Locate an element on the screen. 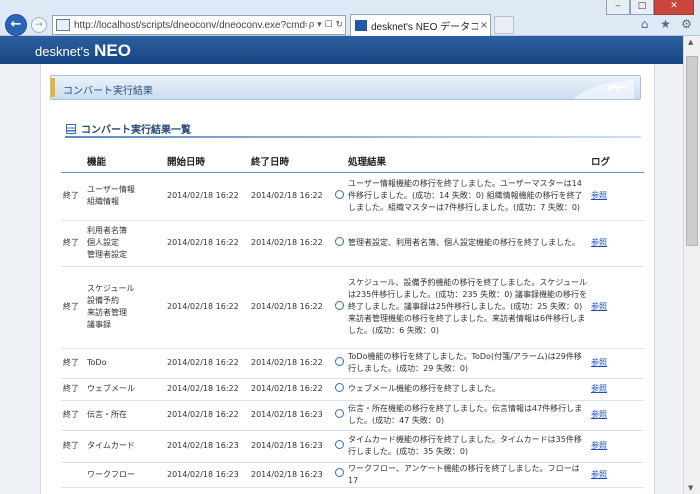 Image resolution: width=700 pixels, height=494 pixels. row-functions: ウェブメール is located at coordinates (125, 389).